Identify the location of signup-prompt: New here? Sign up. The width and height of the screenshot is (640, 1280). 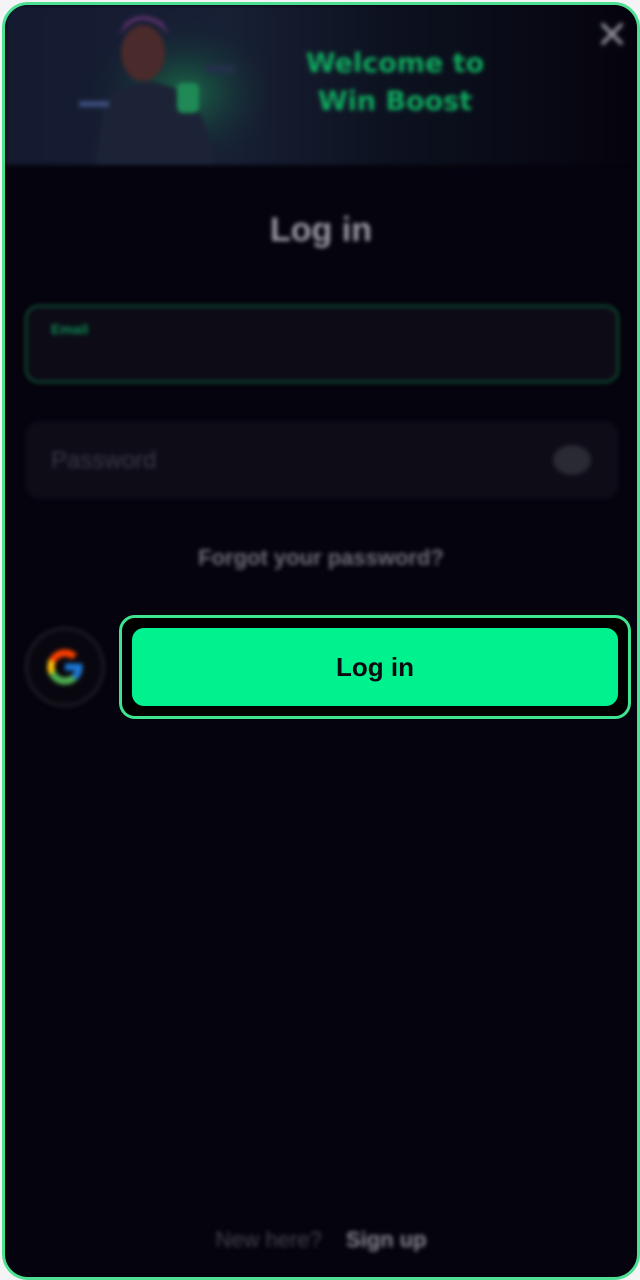
(321, 1240).